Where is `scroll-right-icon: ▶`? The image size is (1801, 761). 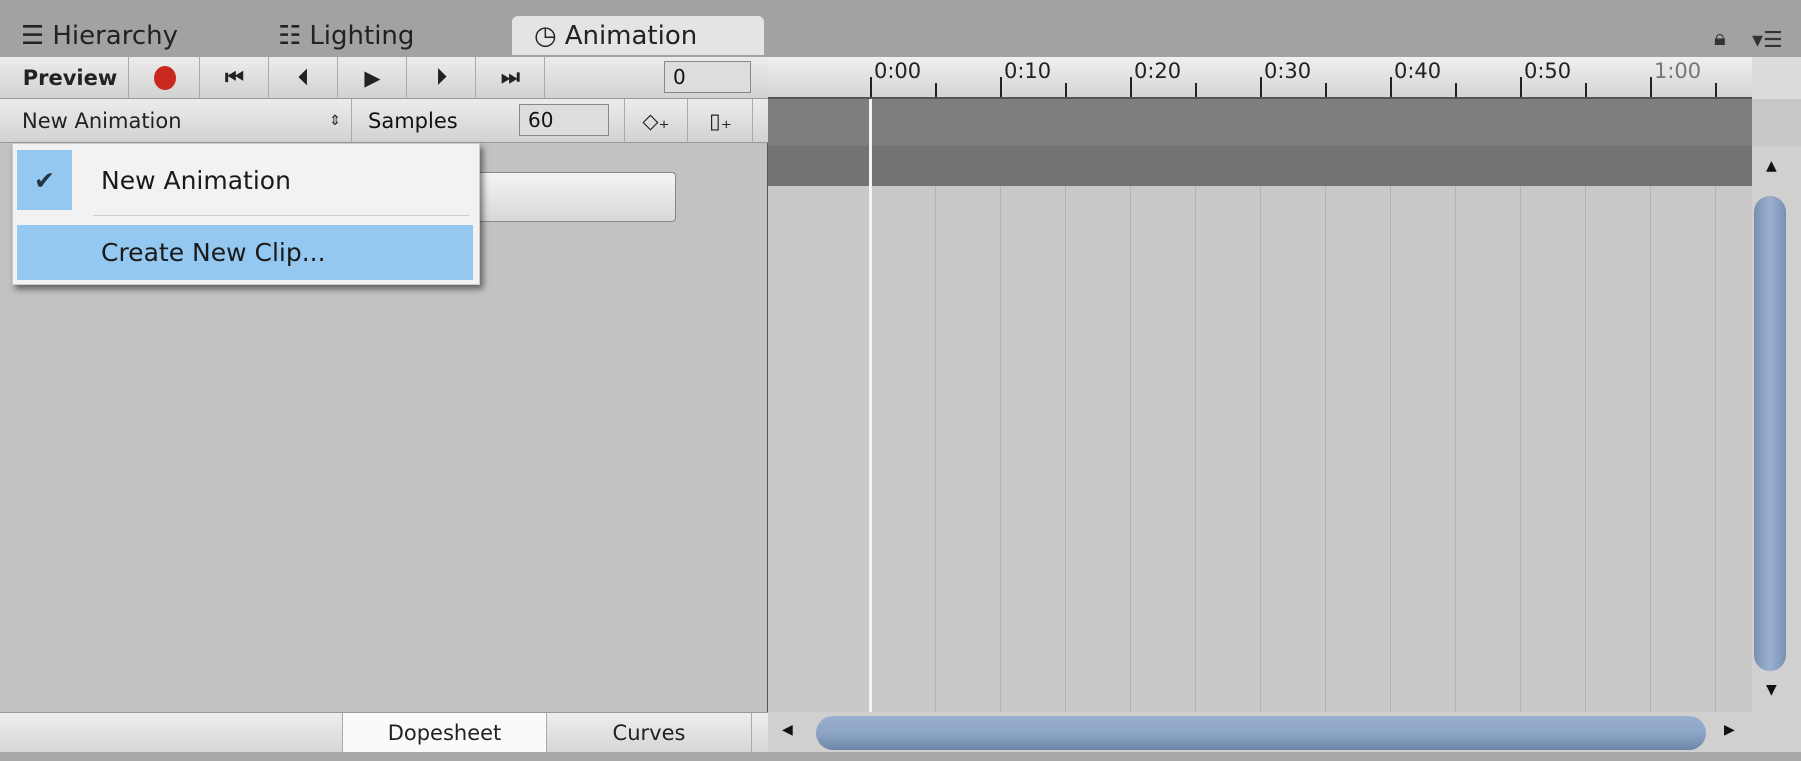 scroll-right-icon: ▶ is located at coordinates (1729, 730).